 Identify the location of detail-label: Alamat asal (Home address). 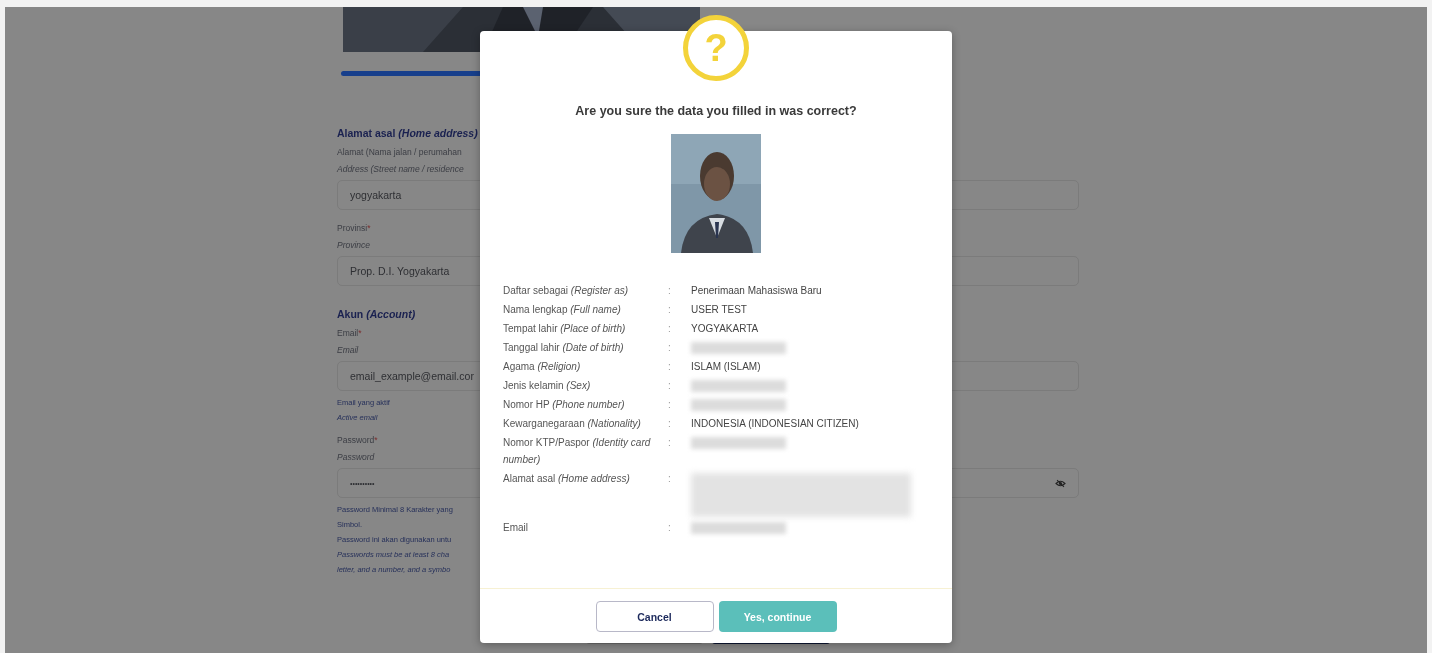
(567, 479).